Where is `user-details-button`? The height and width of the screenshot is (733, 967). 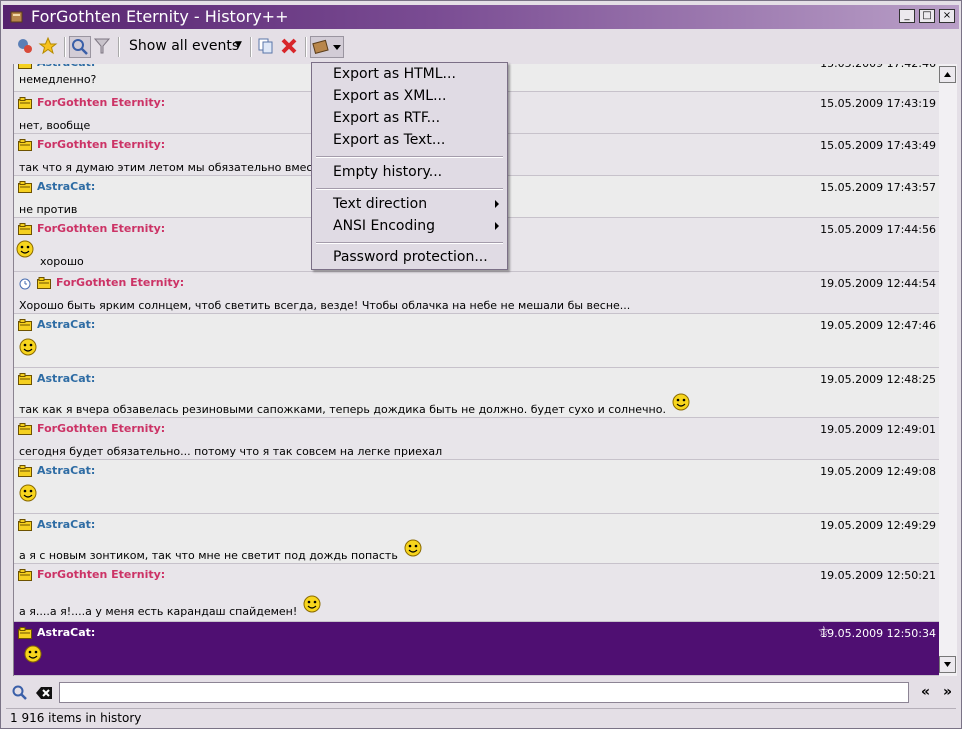
user-details-button is located at coordinates (26, 47).